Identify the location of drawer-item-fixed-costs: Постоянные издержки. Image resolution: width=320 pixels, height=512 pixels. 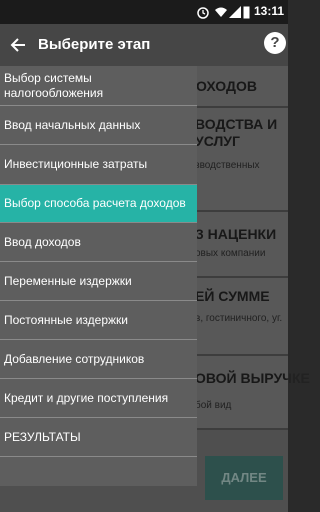
(98, 320).